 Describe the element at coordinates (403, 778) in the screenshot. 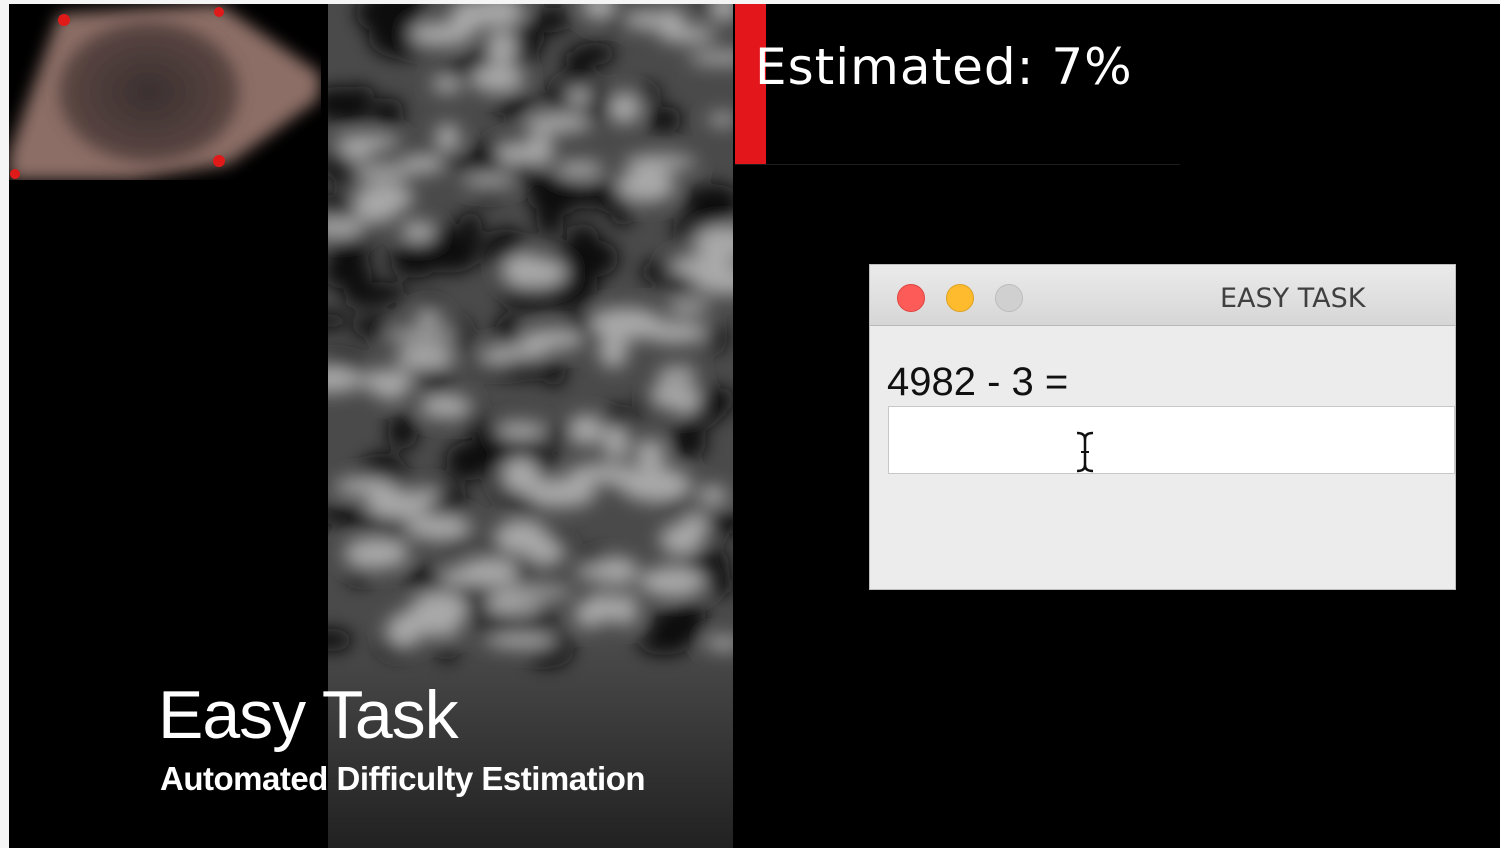

I see `caption-subtitle: Automated Difficulty Estimation` at that location.